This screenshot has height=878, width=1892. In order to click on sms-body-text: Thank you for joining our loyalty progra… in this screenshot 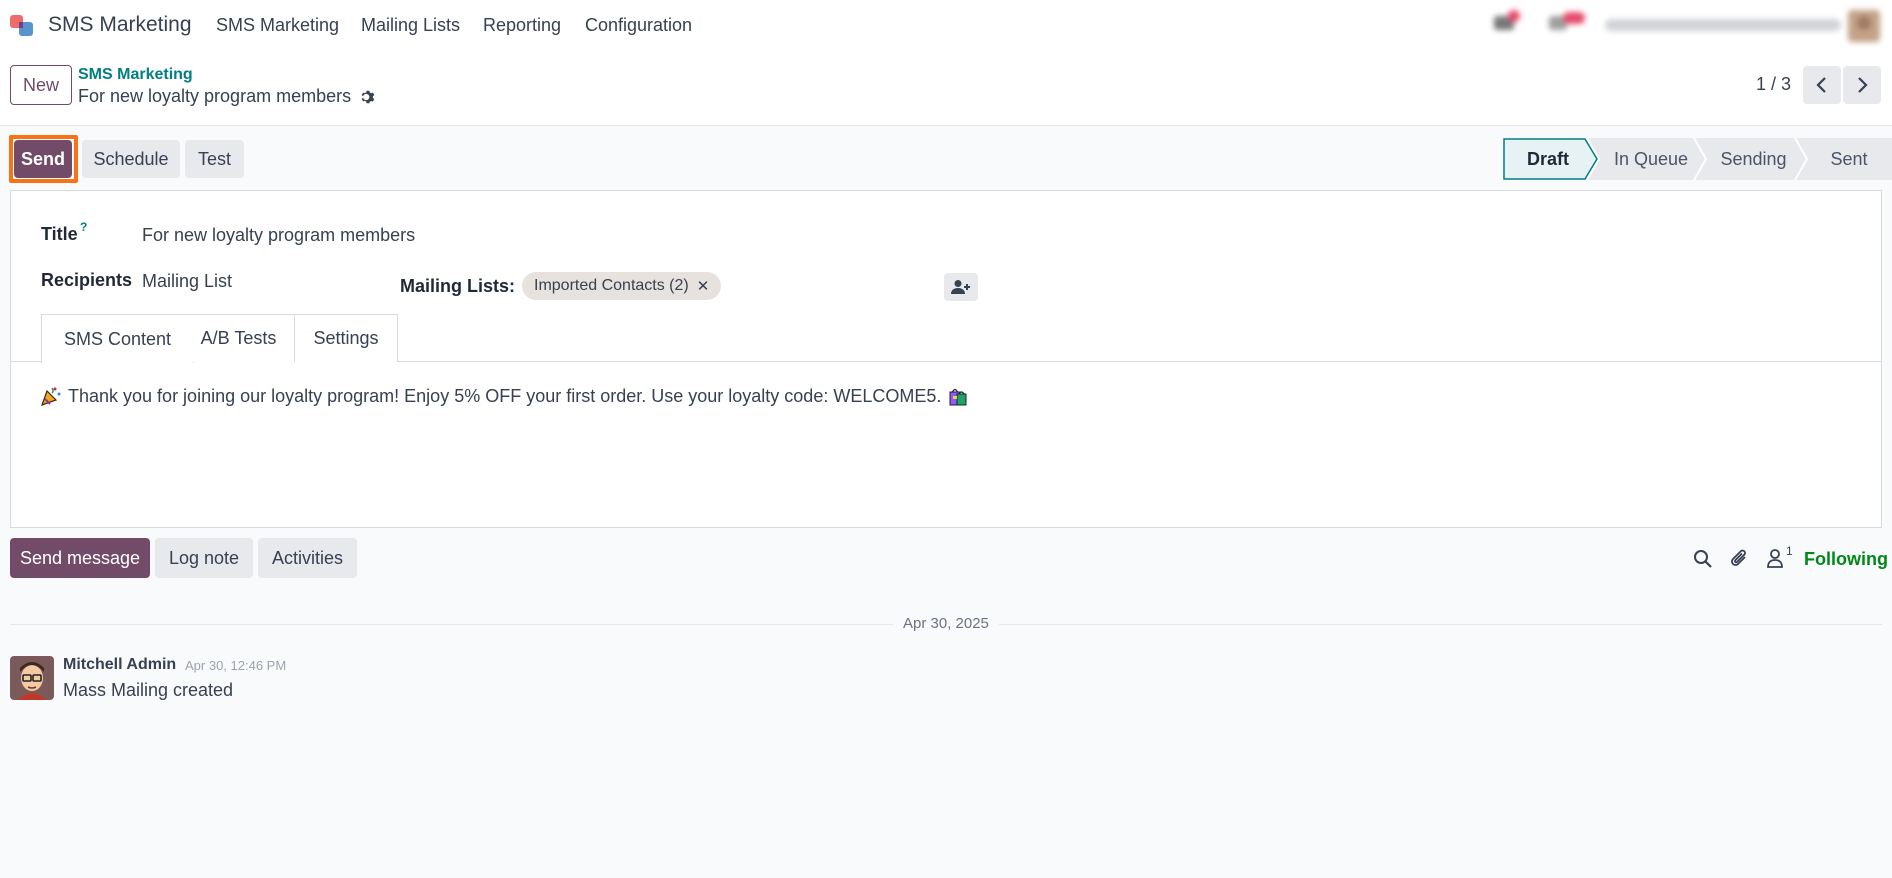, I will do `click(505, 395)`.